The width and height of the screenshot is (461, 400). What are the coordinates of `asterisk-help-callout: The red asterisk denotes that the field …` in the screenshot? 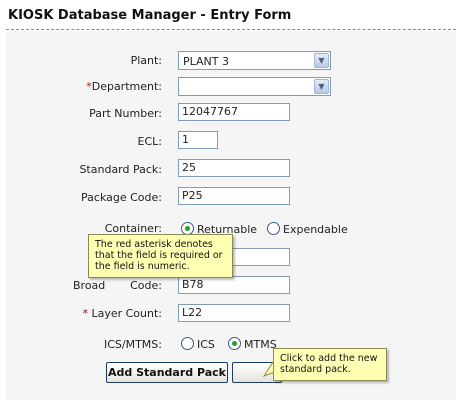 It's located at (160, 256).